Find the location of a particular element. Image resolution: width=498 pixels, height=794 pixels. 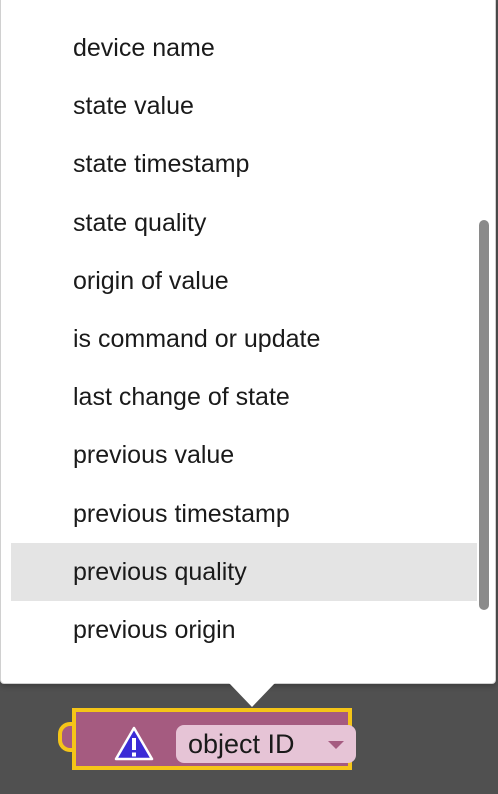

block-body: object ID is located at coordinates (214, 739).